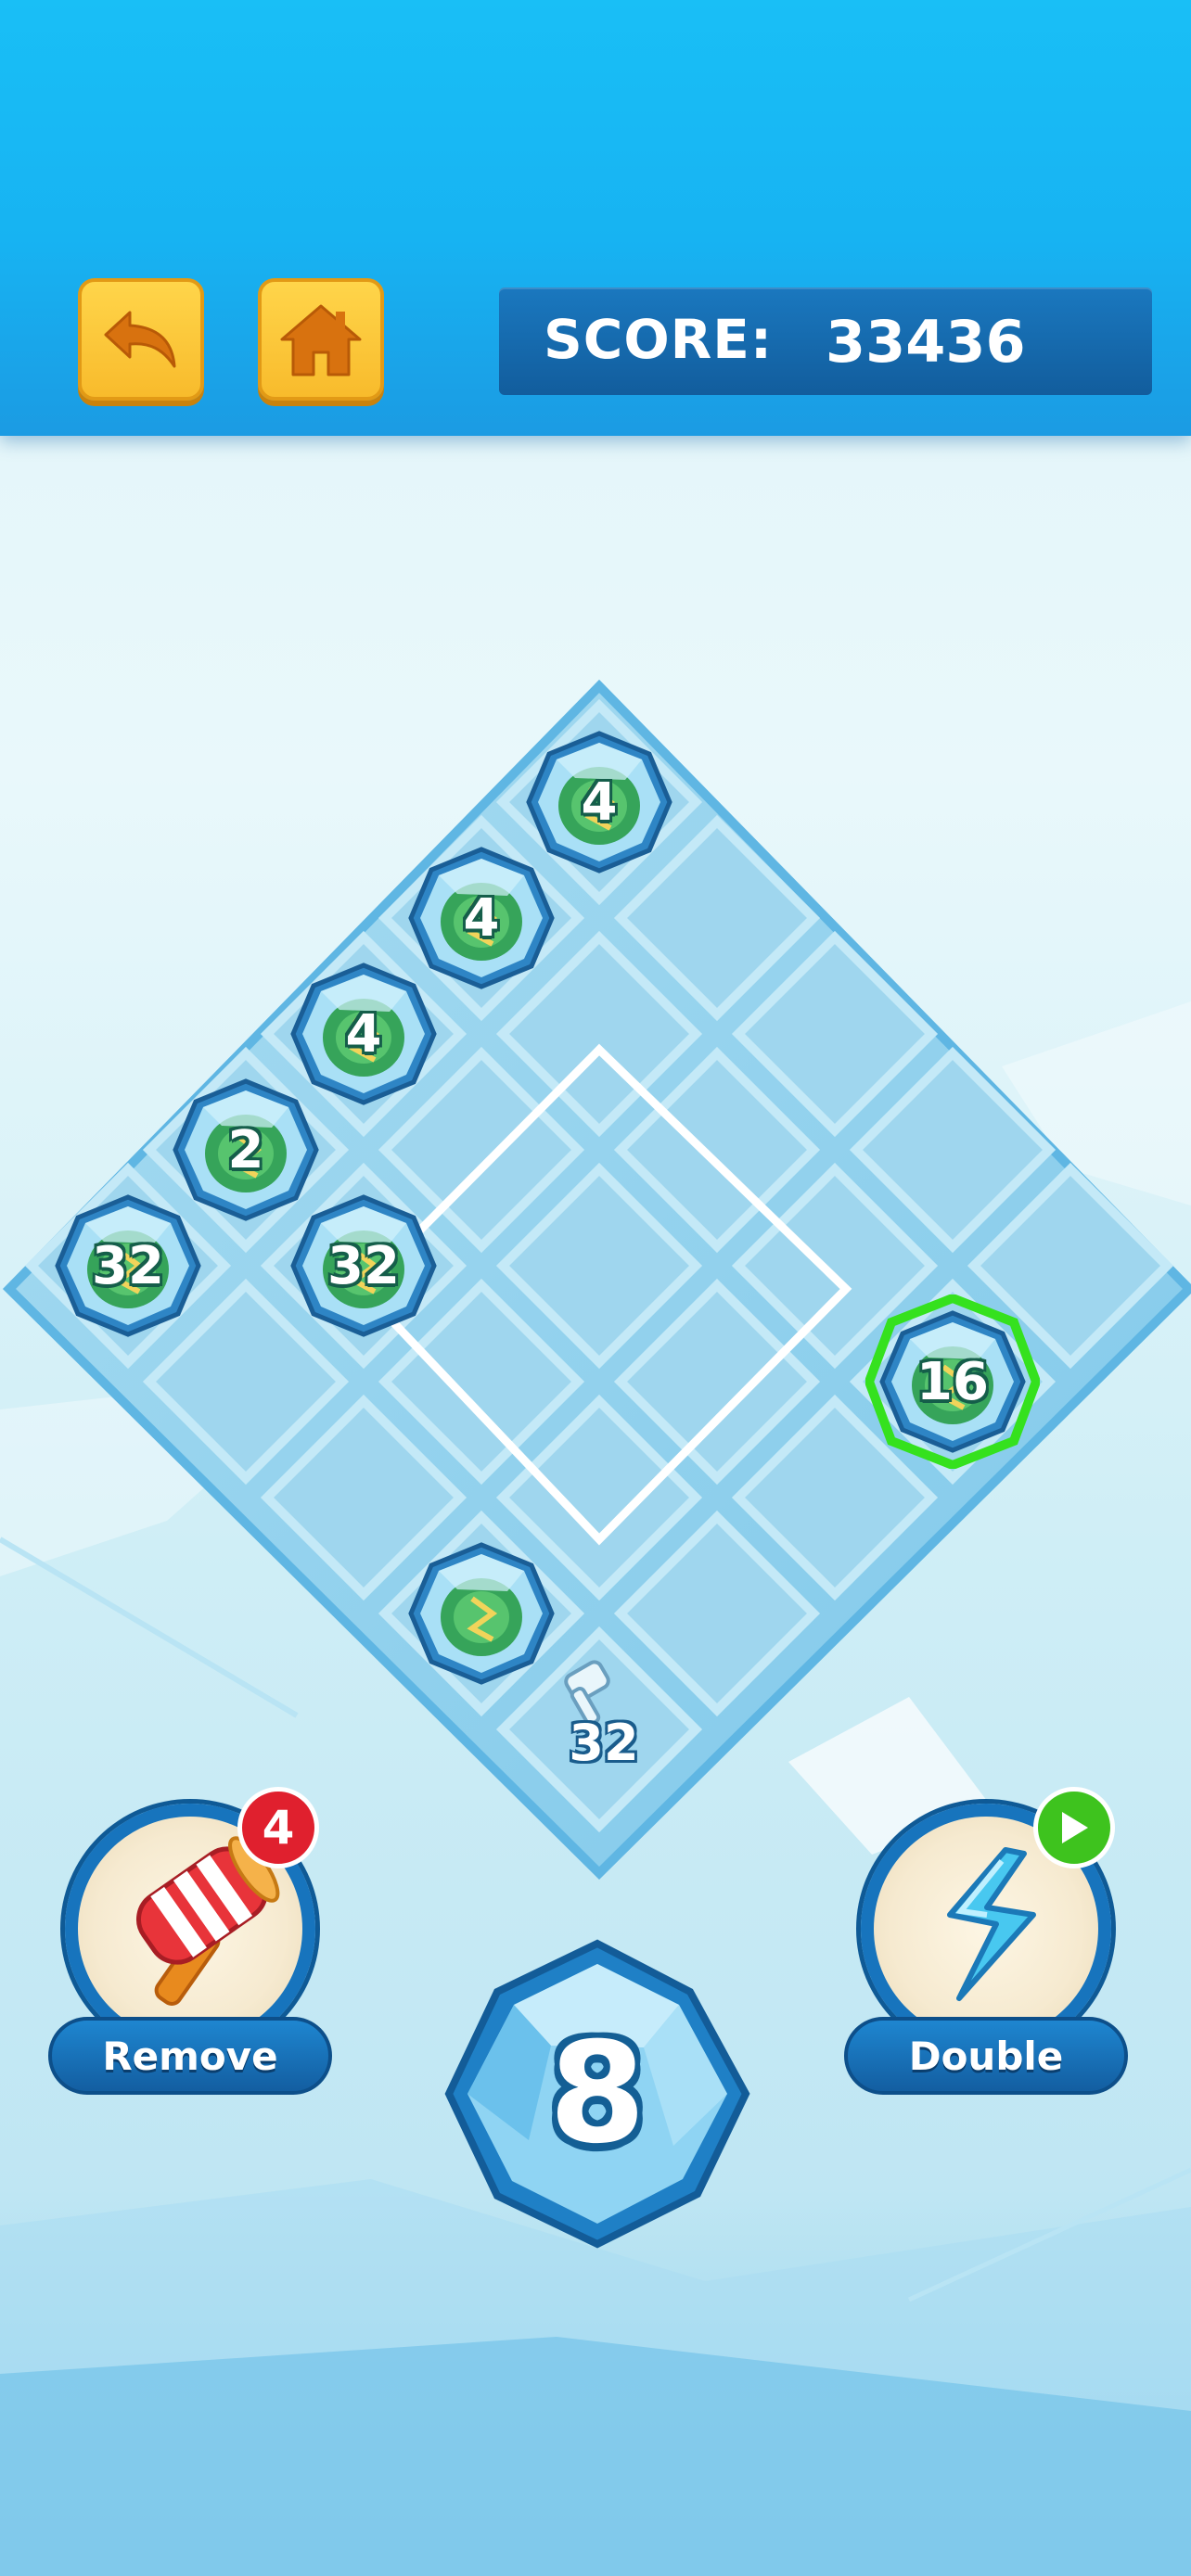 The width and height of the screenshot is (1191, 2576). Describe the element at coordinates (604, 1743) in the screenshot. I see `hint-value: 32` at that location.